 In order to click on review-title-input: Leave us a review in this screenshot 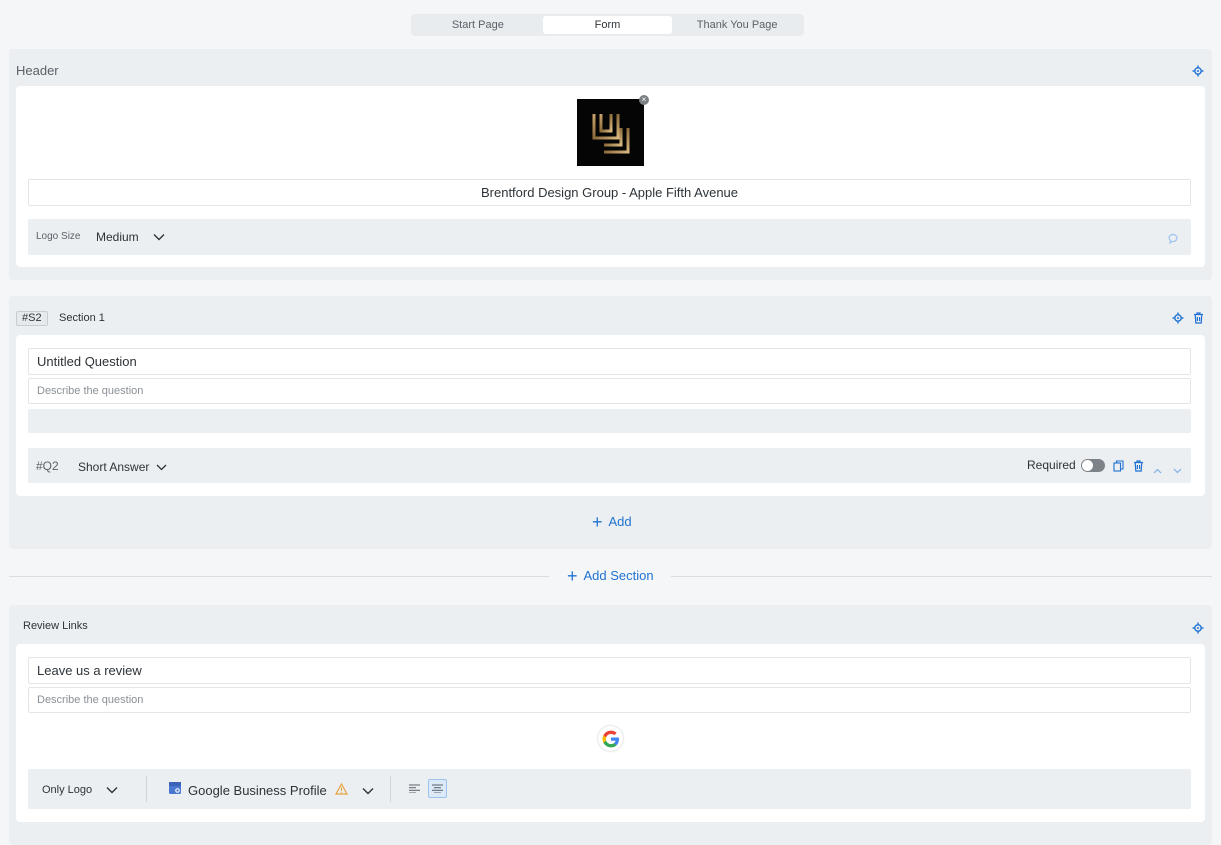, I will do `click(609, 670)`.